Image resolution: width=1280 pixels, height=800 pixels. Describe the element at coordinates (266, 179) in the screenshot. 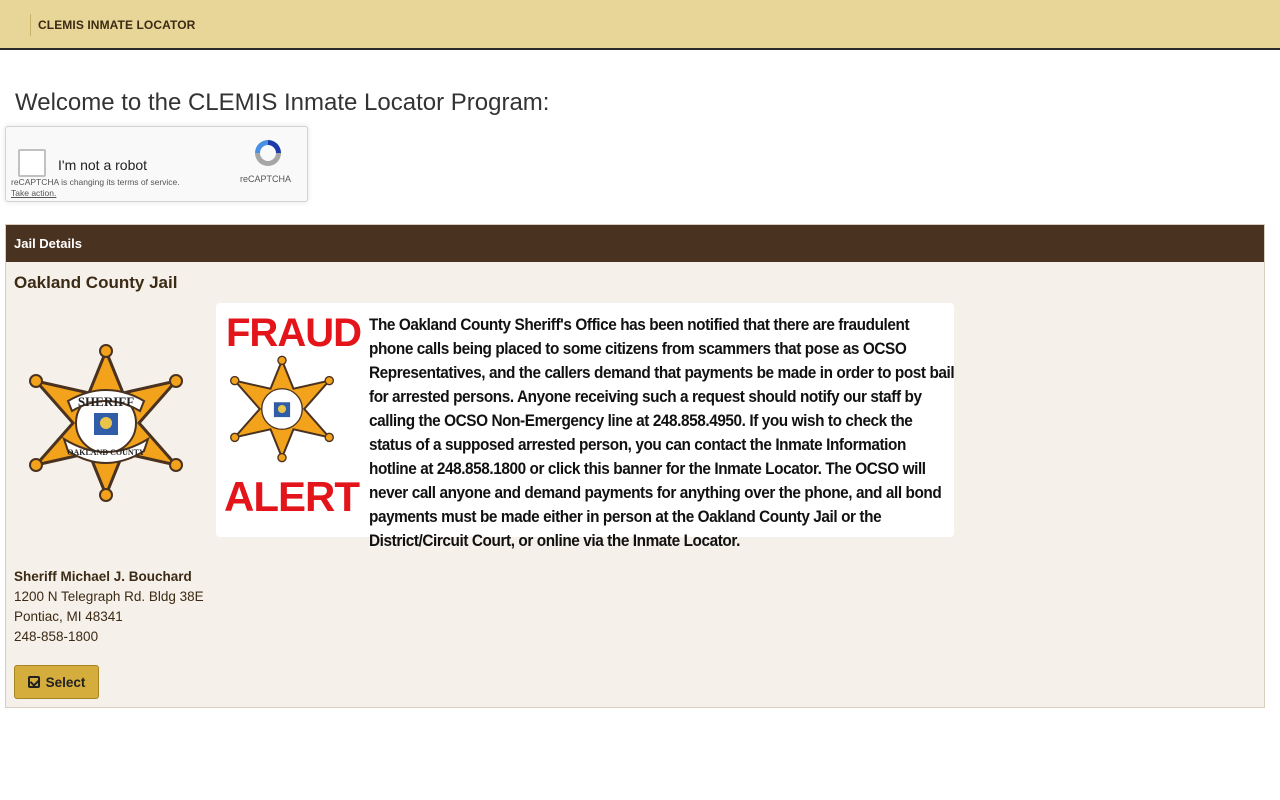

I see `recaptcha-brand-label: reCAPTCHA` at that location.